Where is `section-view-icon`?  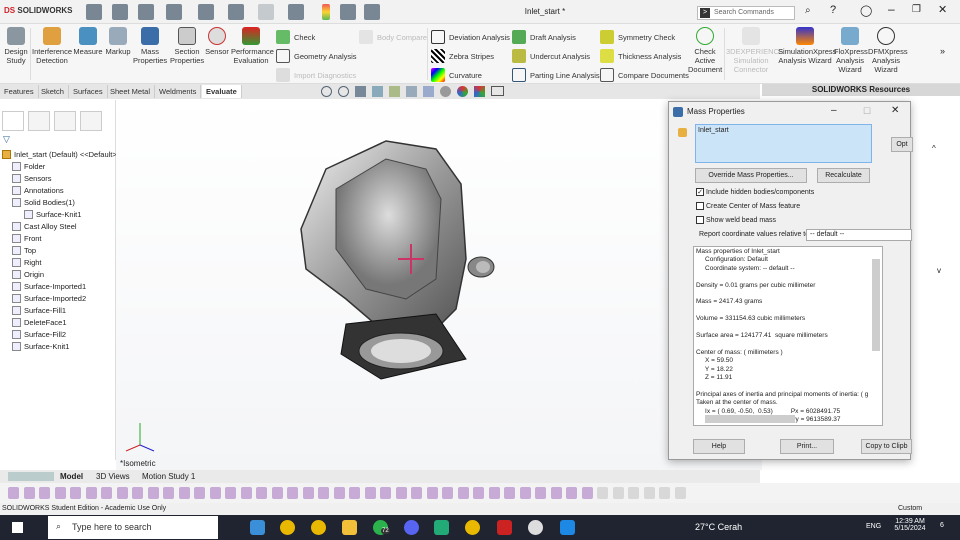
section-view-icon is located at coordinates (377, 91).